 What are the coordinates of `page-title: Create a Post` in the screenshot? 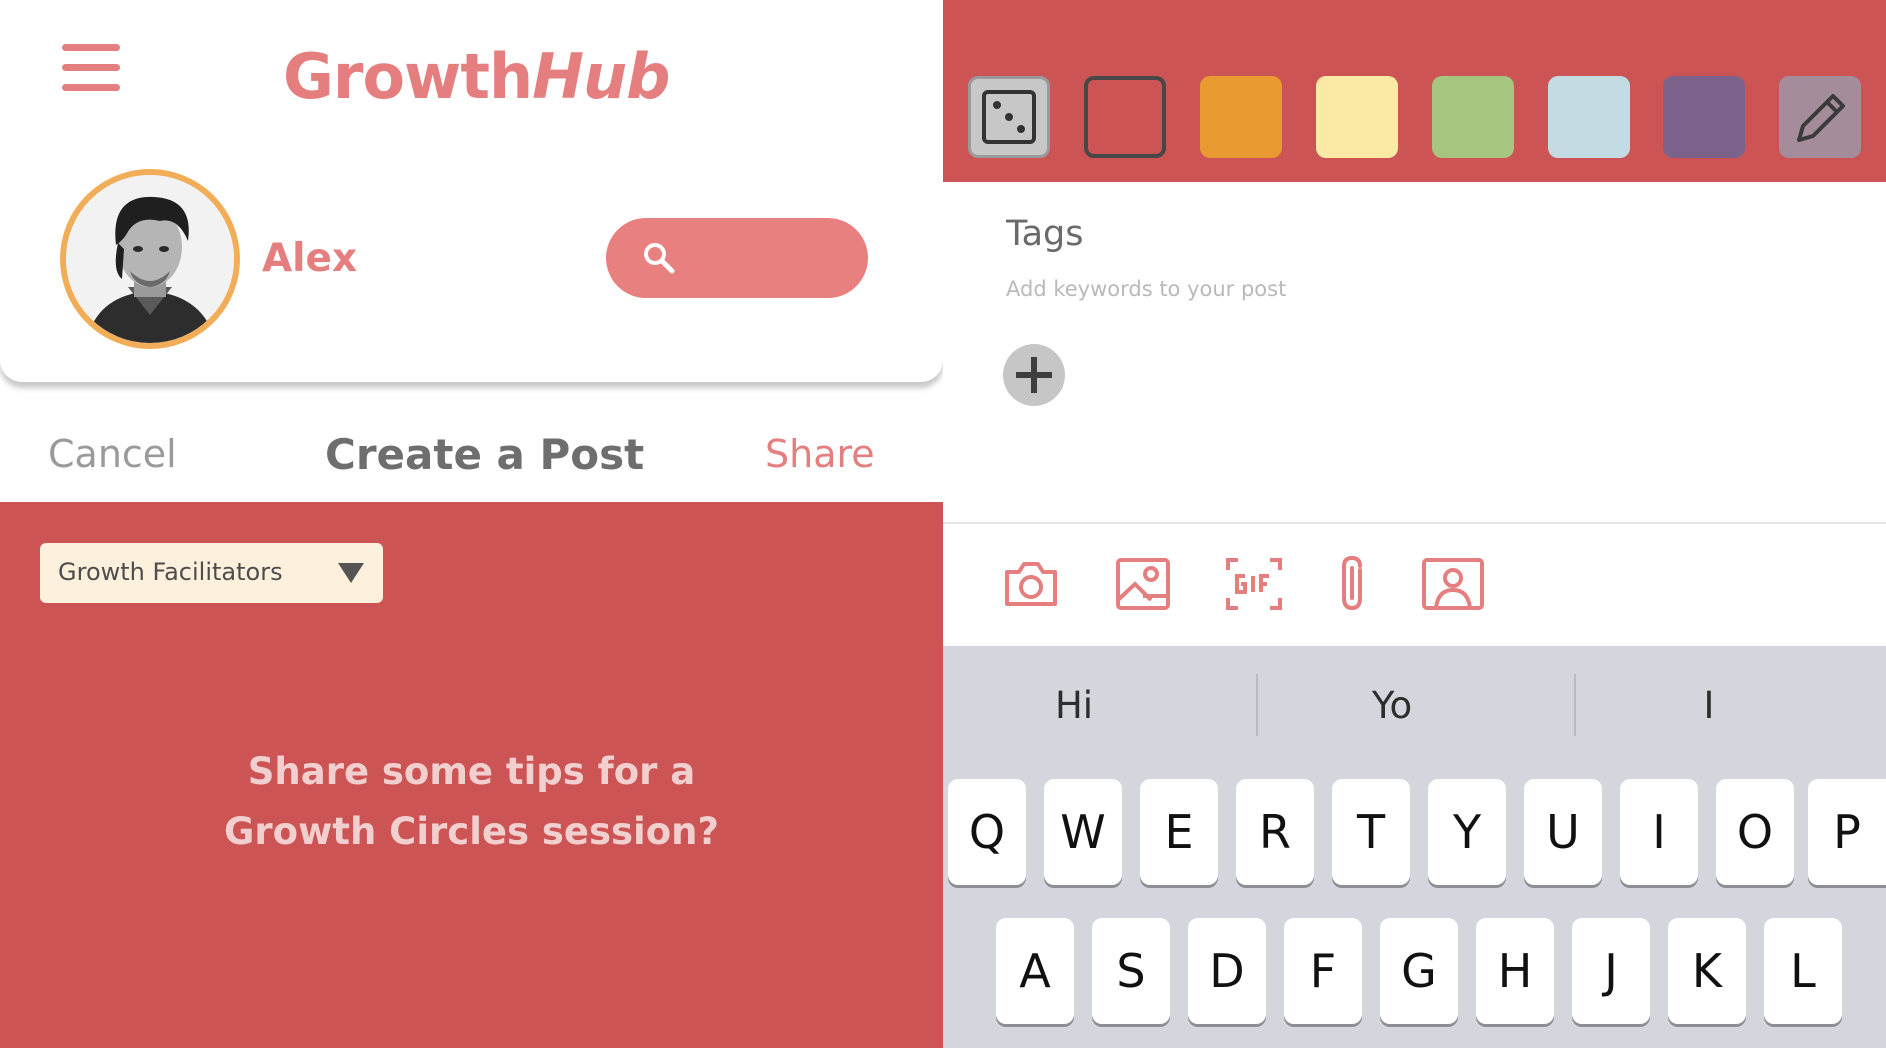 It's located at (485, 454).